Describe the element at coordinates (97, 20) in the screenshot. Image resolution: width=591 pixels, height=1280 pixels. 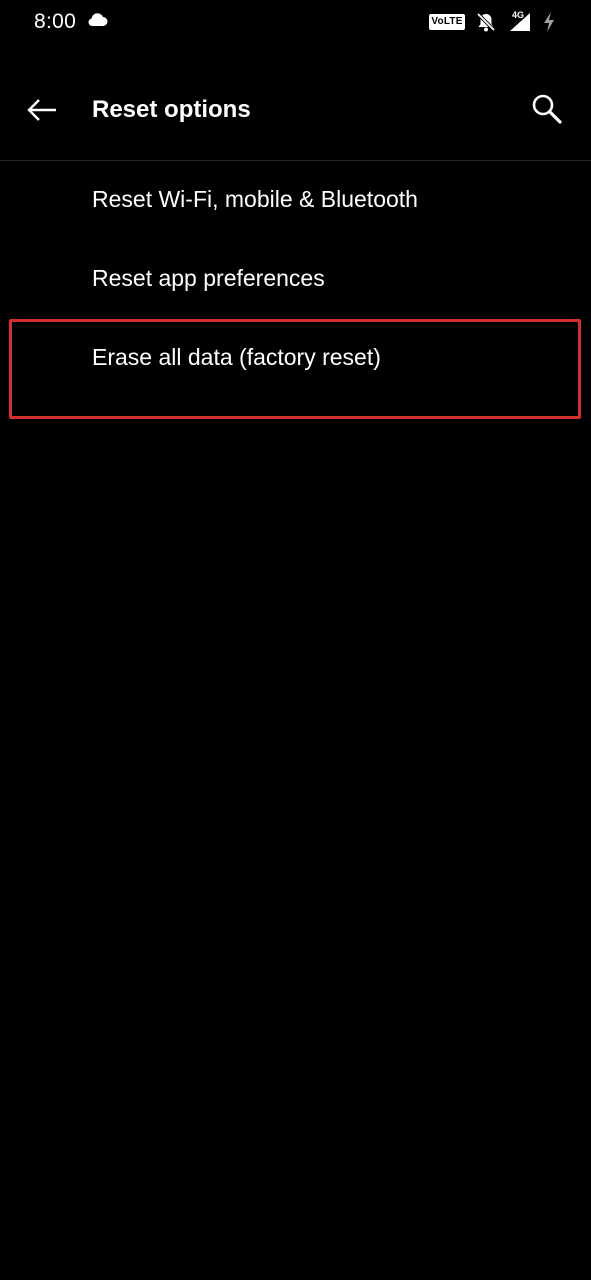
I see `cloud-icon` at that location.